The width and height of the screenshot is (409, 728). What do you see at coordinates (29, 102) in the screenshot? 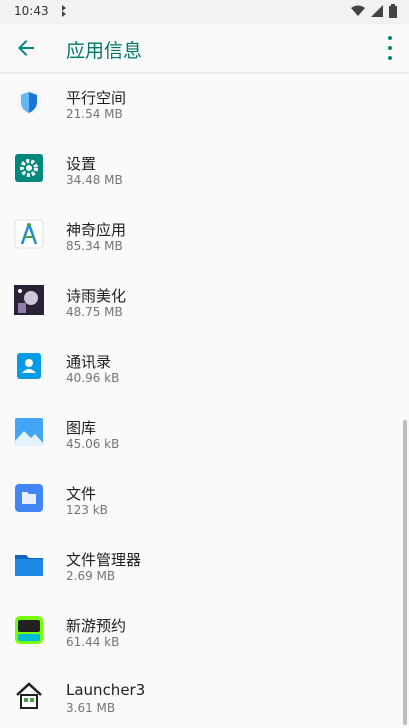
I see `parallel-space-icon` at bounding box center [29, 102].